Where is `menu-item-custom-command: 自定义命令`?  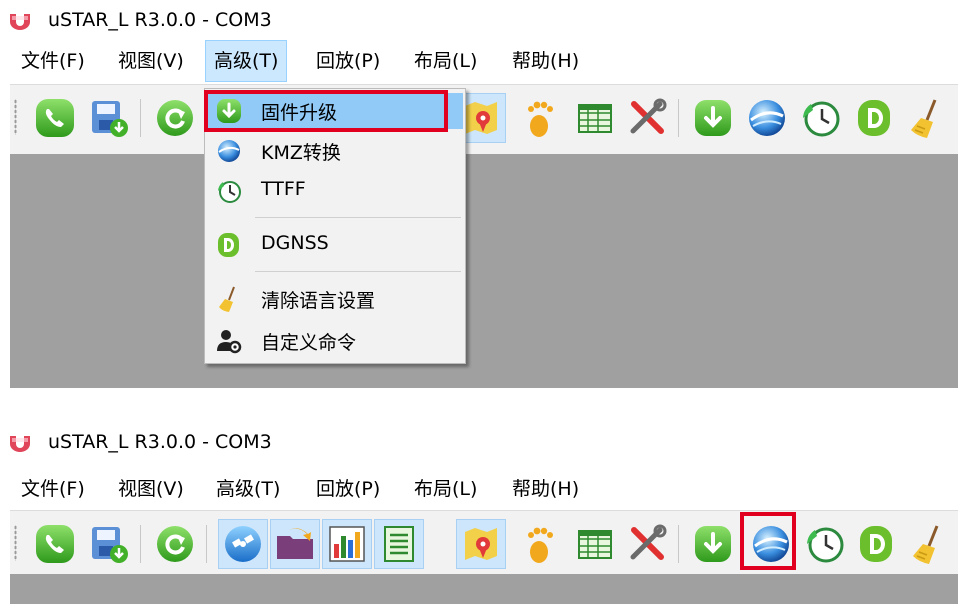 menu-item-custom-command: 自定义命令 is located at coordinates (335, 341).